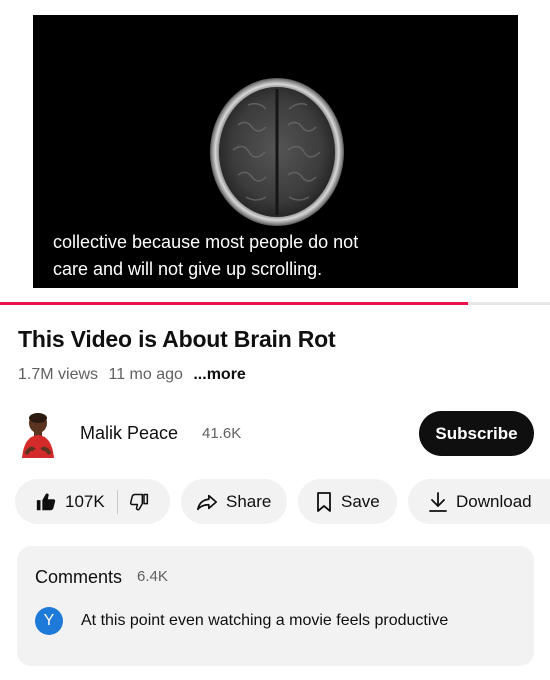 This screenshot has width=550, height=680. I want to click on download-label: Download, so click(494, 501).